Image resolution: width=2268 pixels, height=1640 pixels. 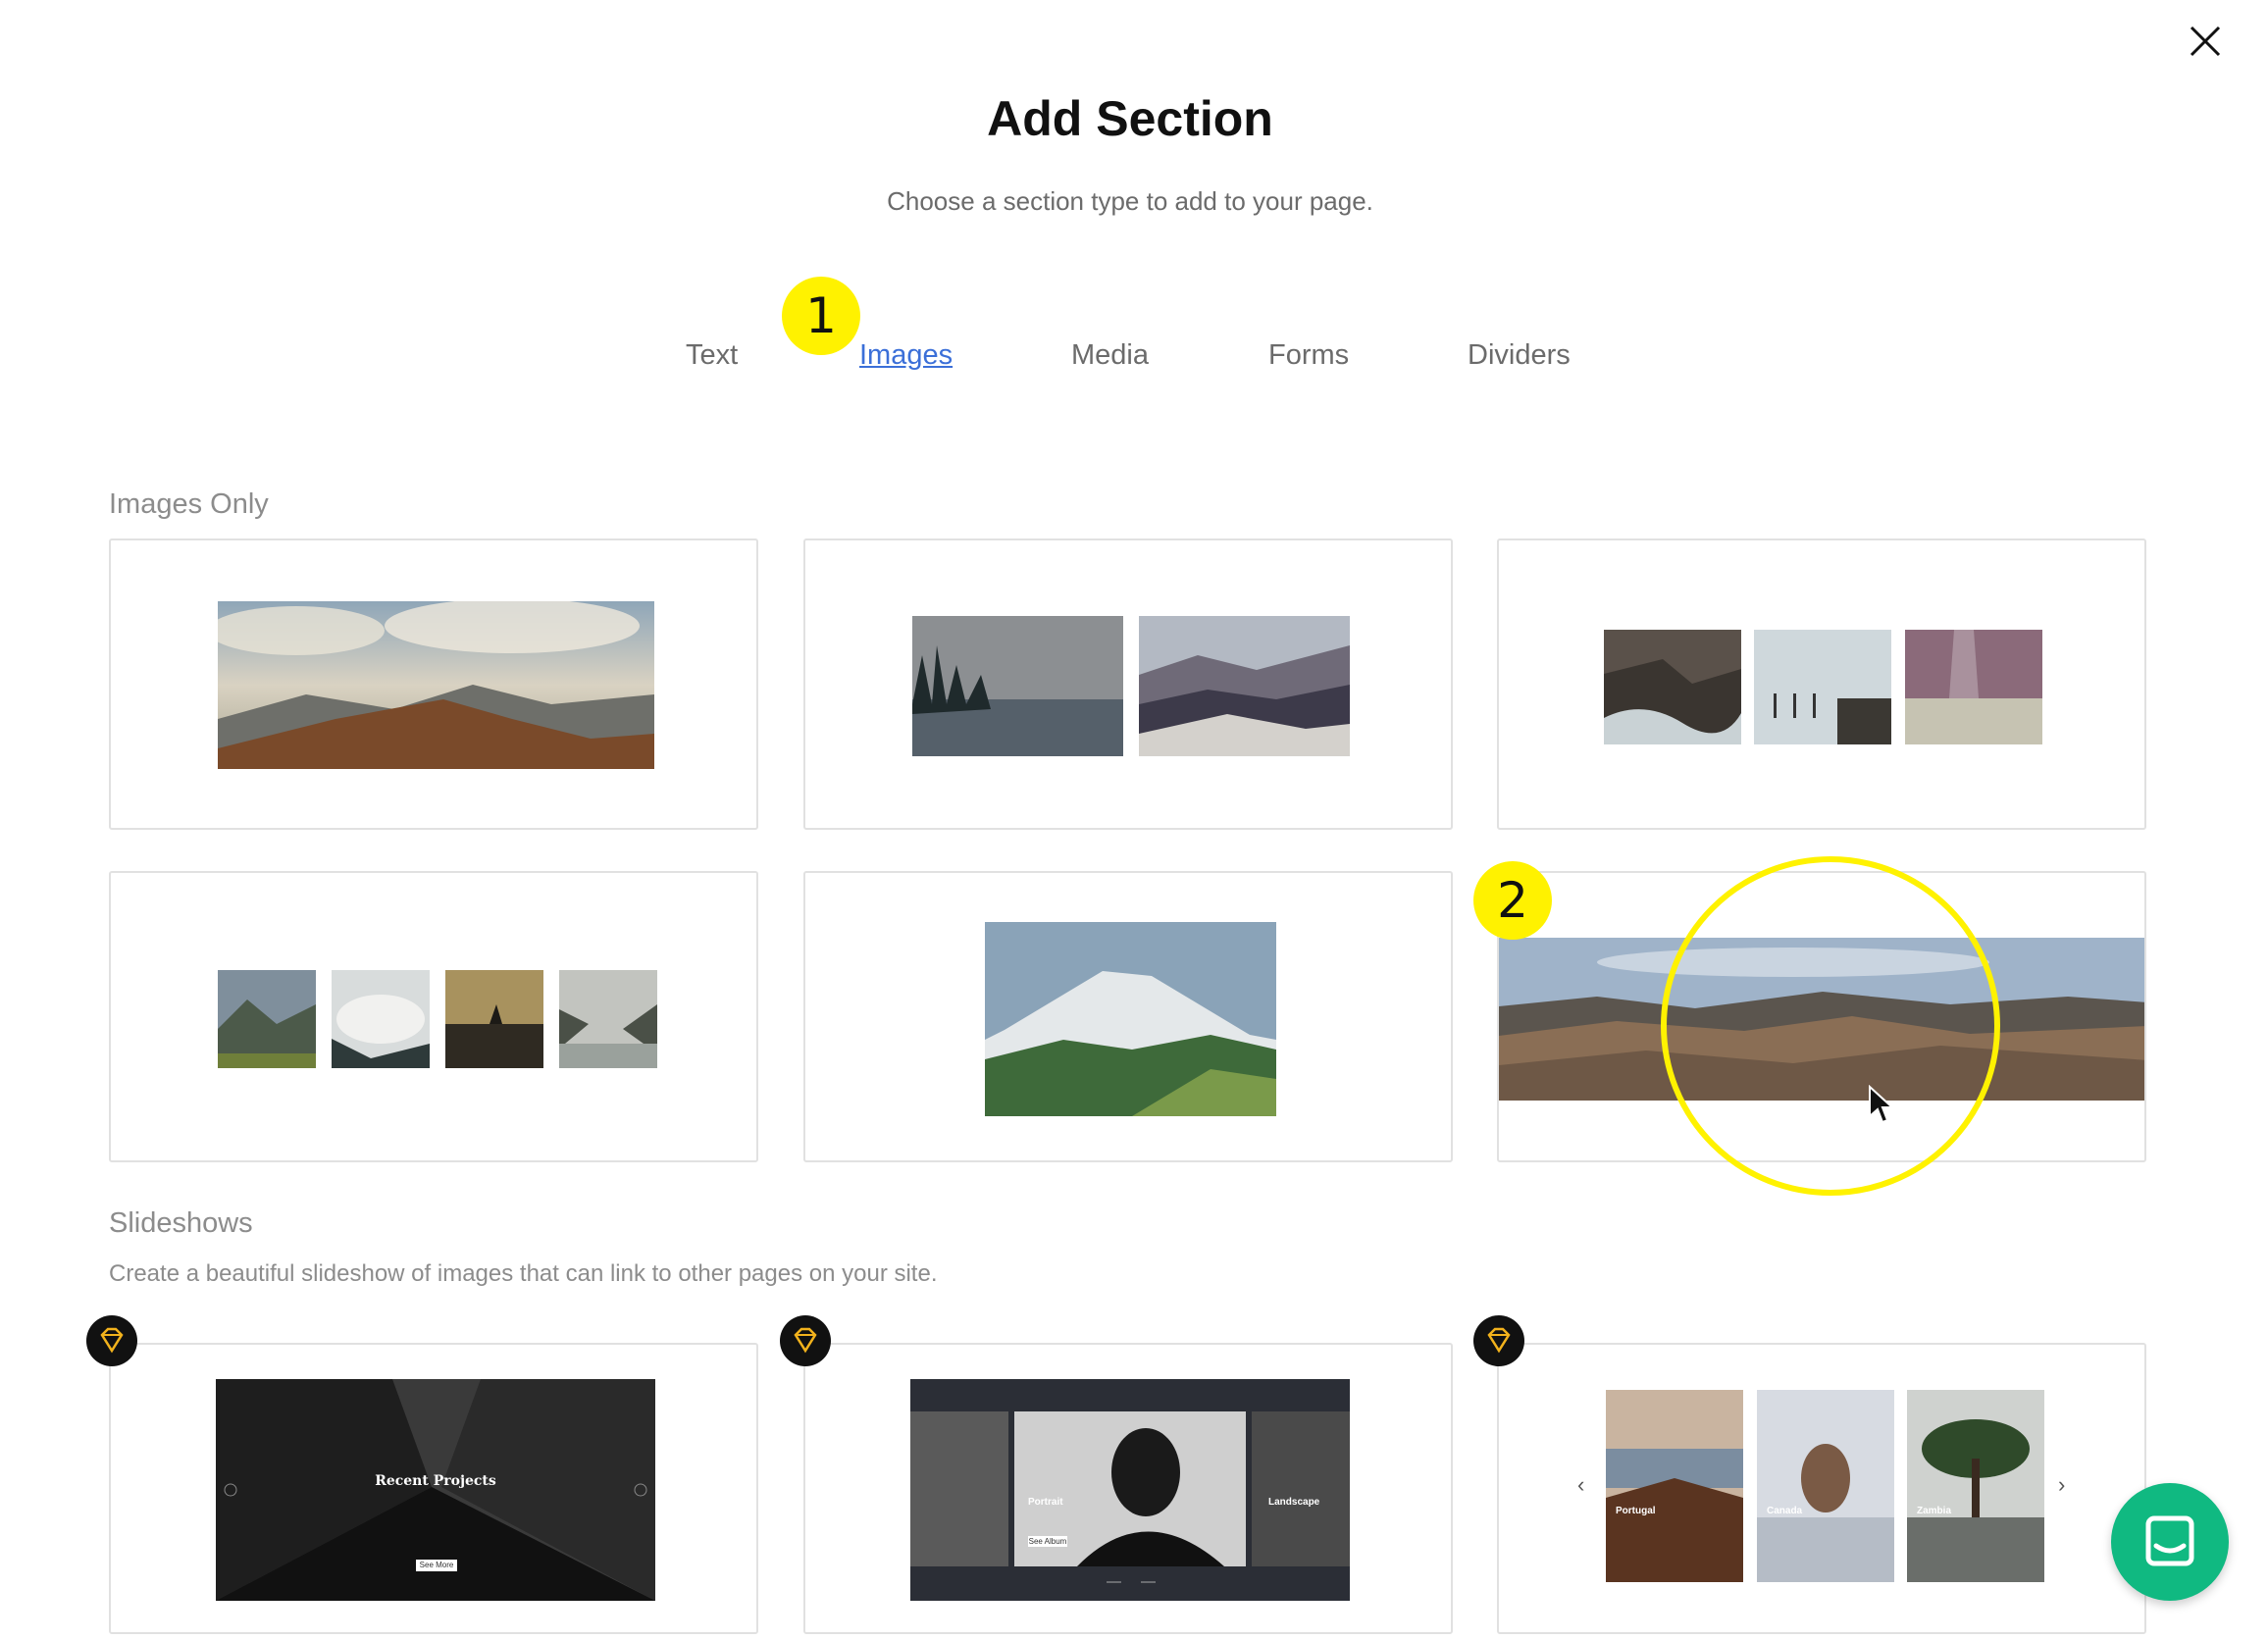 What do you see at coordinates (1045, 1502) in the screenshot?
I see `slide-caption: Portrait` at bounding box center [1045, 1502].